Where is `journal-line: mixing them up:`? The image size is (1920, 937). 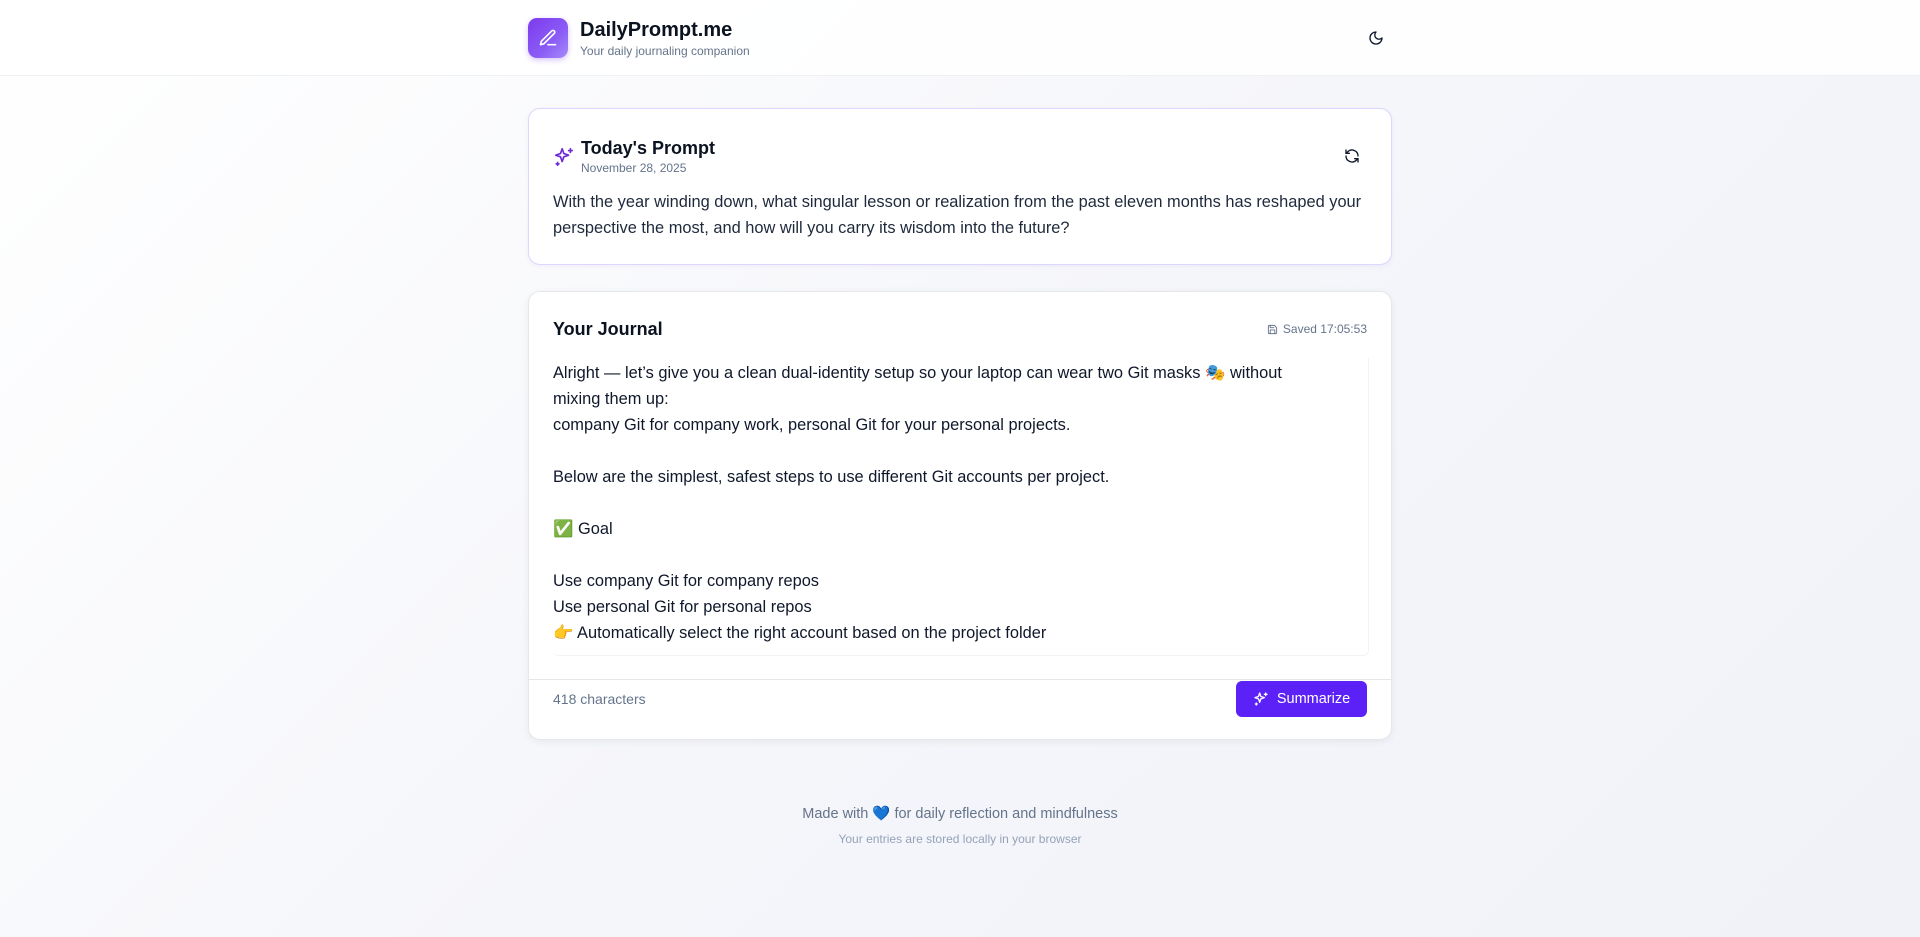 journal-line: mixing them up: is located at coordinates (611, 399).